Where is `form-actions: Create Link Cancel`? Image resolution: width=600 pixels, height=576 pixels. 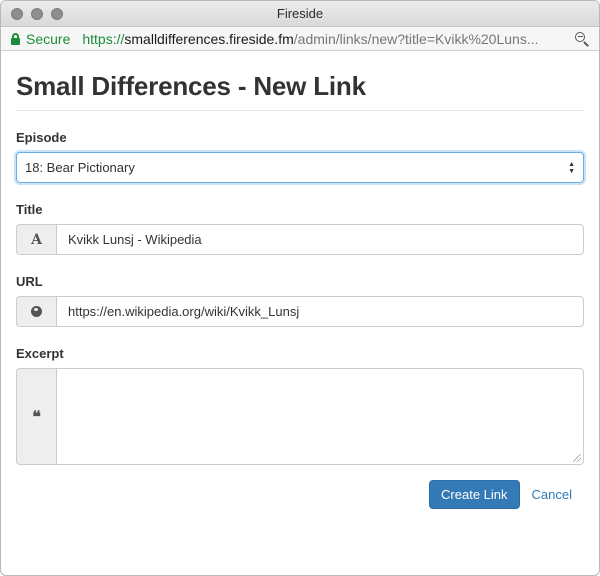 form-actions: Create Link Cancel is located at coordinates (300, 494).